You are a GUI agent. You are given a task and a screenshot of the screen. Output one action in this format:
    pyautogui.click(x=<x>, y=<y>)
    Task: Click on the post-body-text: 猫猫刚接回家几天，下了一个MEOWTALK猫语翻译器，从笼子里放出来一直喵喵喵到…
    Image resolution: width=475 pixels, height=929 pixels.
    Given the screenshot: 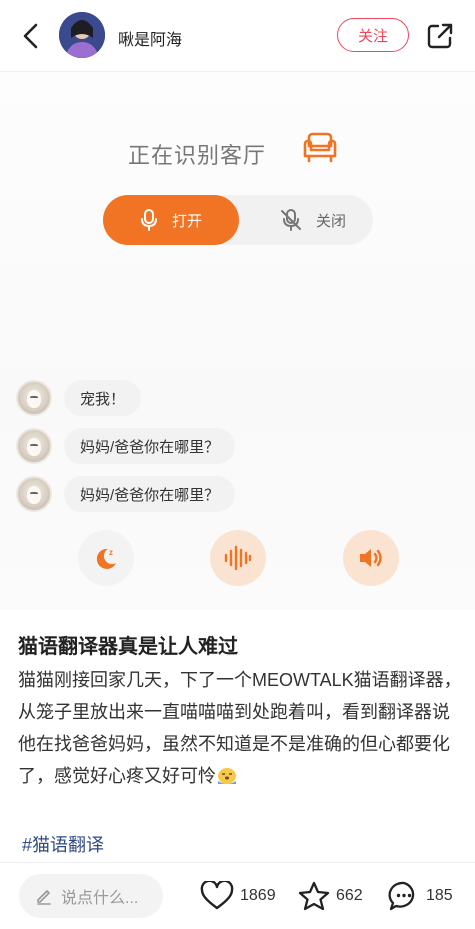 What is the action you would take?
    pyautogui.click(x=240, y=728)
    